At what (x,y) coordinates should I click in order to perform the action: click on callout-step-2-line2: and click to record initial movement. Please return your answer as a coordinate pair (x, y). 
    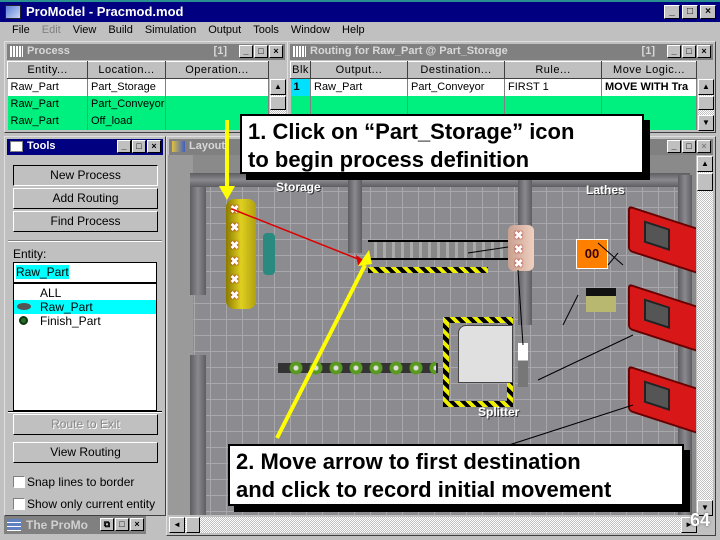
    Looking at the image, I should click on (424, 489).